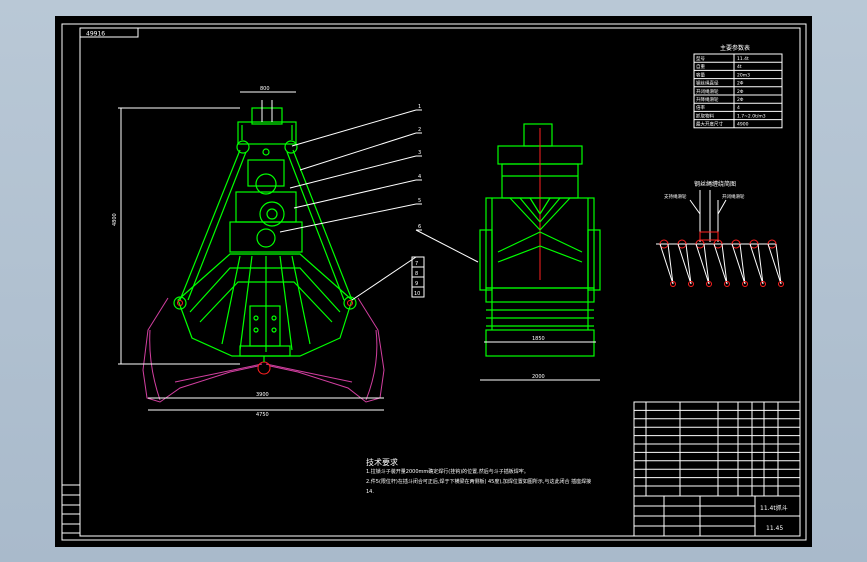 Image resolution: width=867 pixels, height=562 pixels. What do you see at coordinates (751, 116) in the screenshot?
I see `params-row-value: 1.7~2.0t/m3` at bounding box center [751, 116].